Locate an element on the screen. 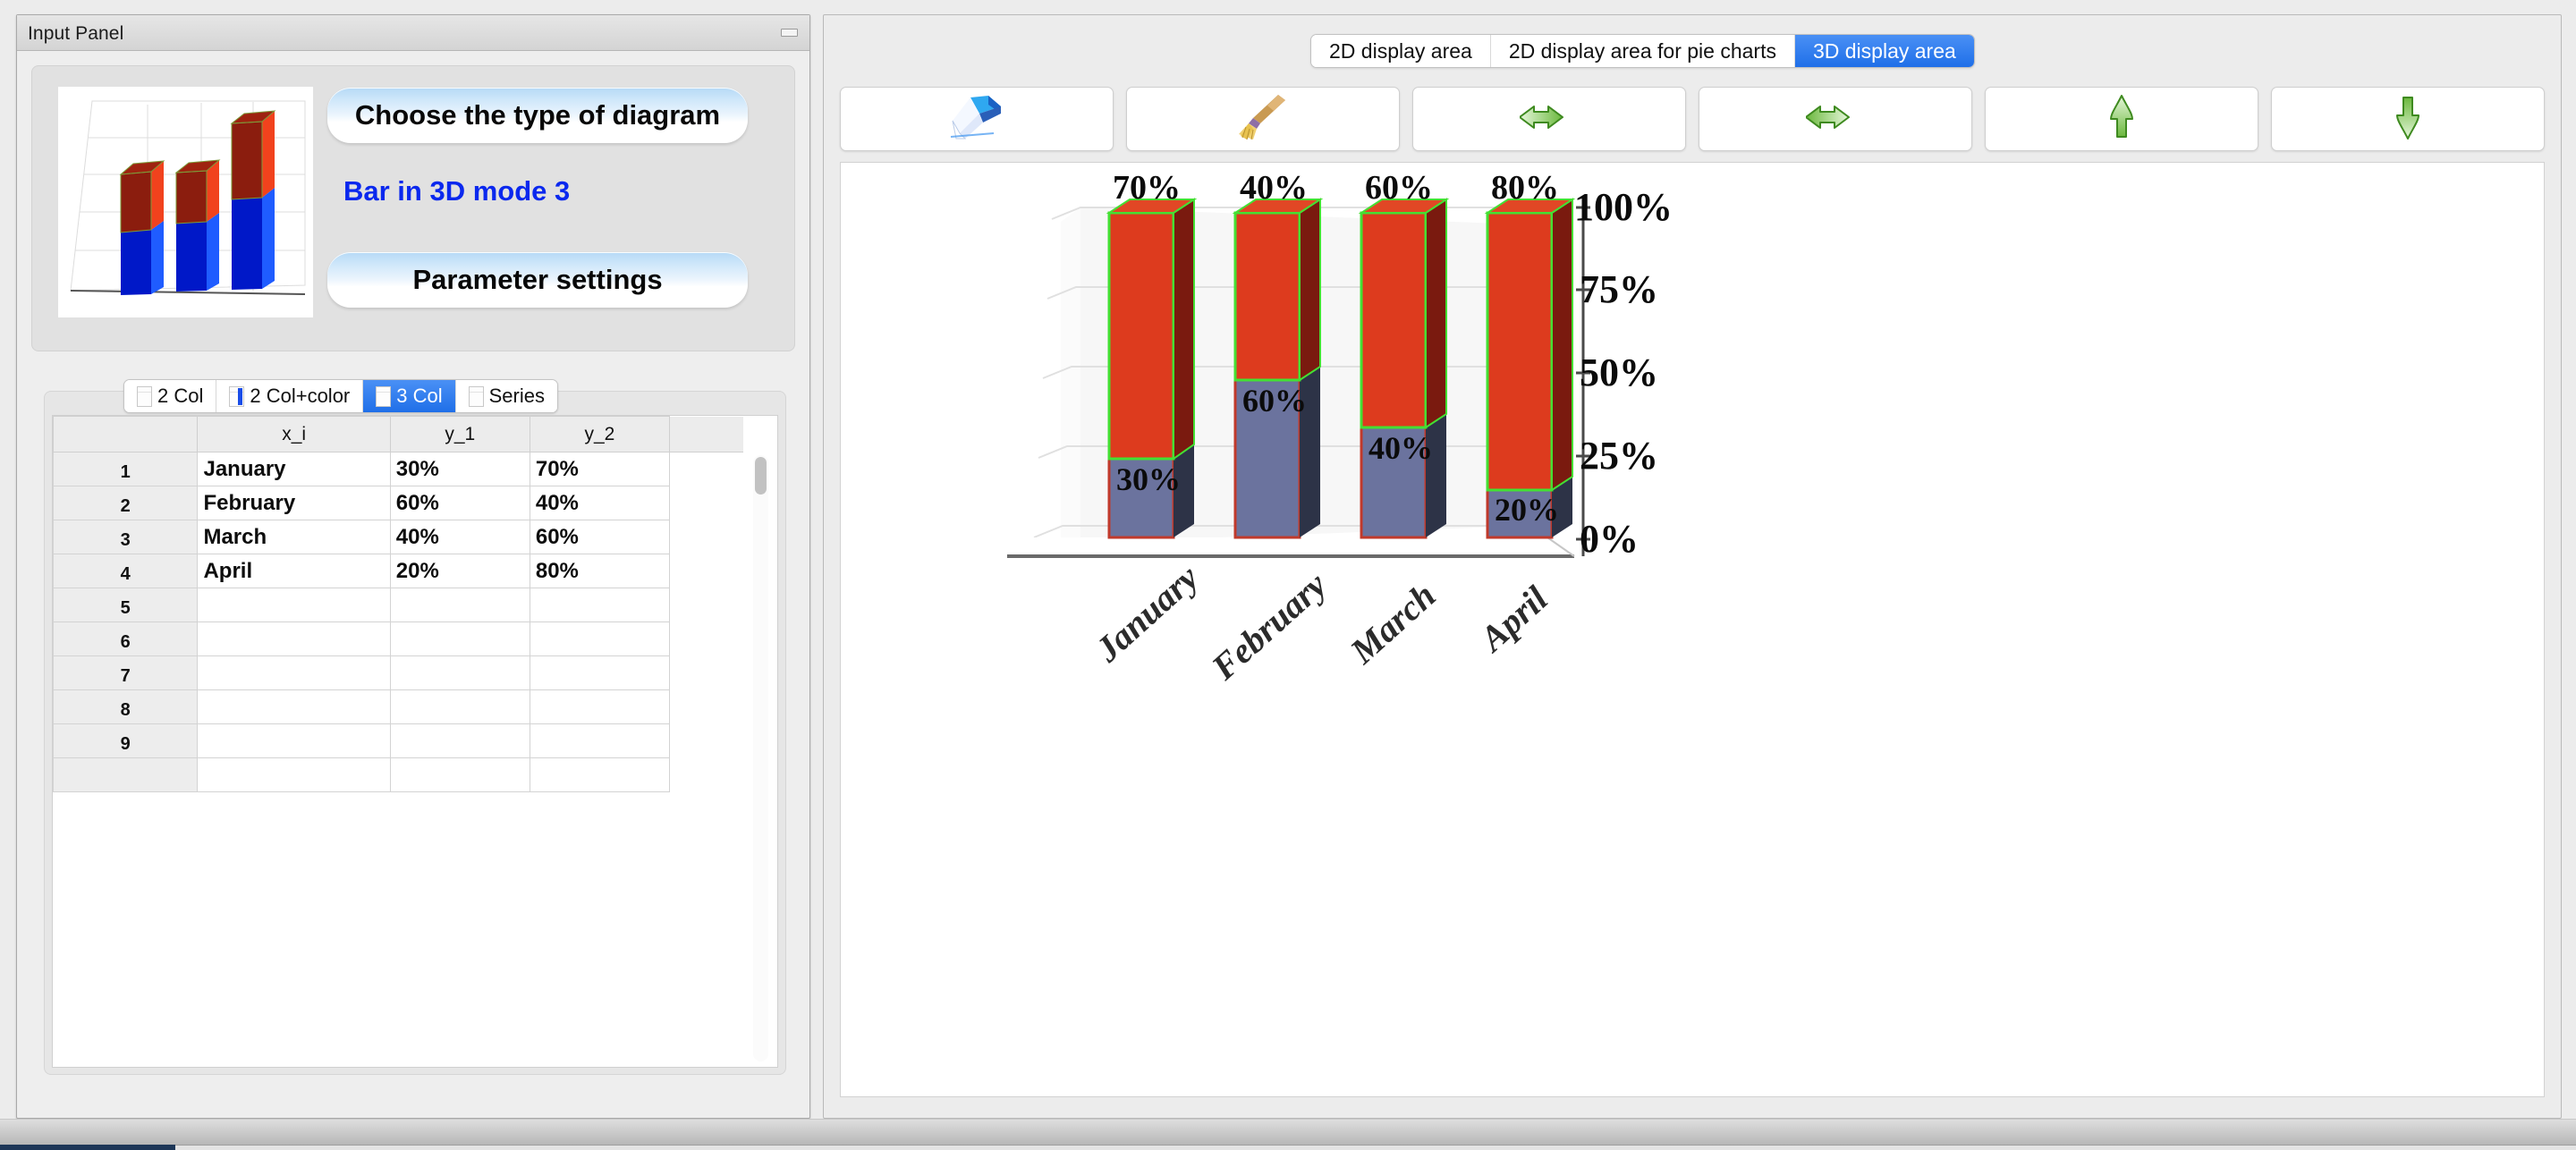 The height and width of the screenshot is (1150, 2576). bar-3d-preview-thumbnail is located at coordinates (185, 202).